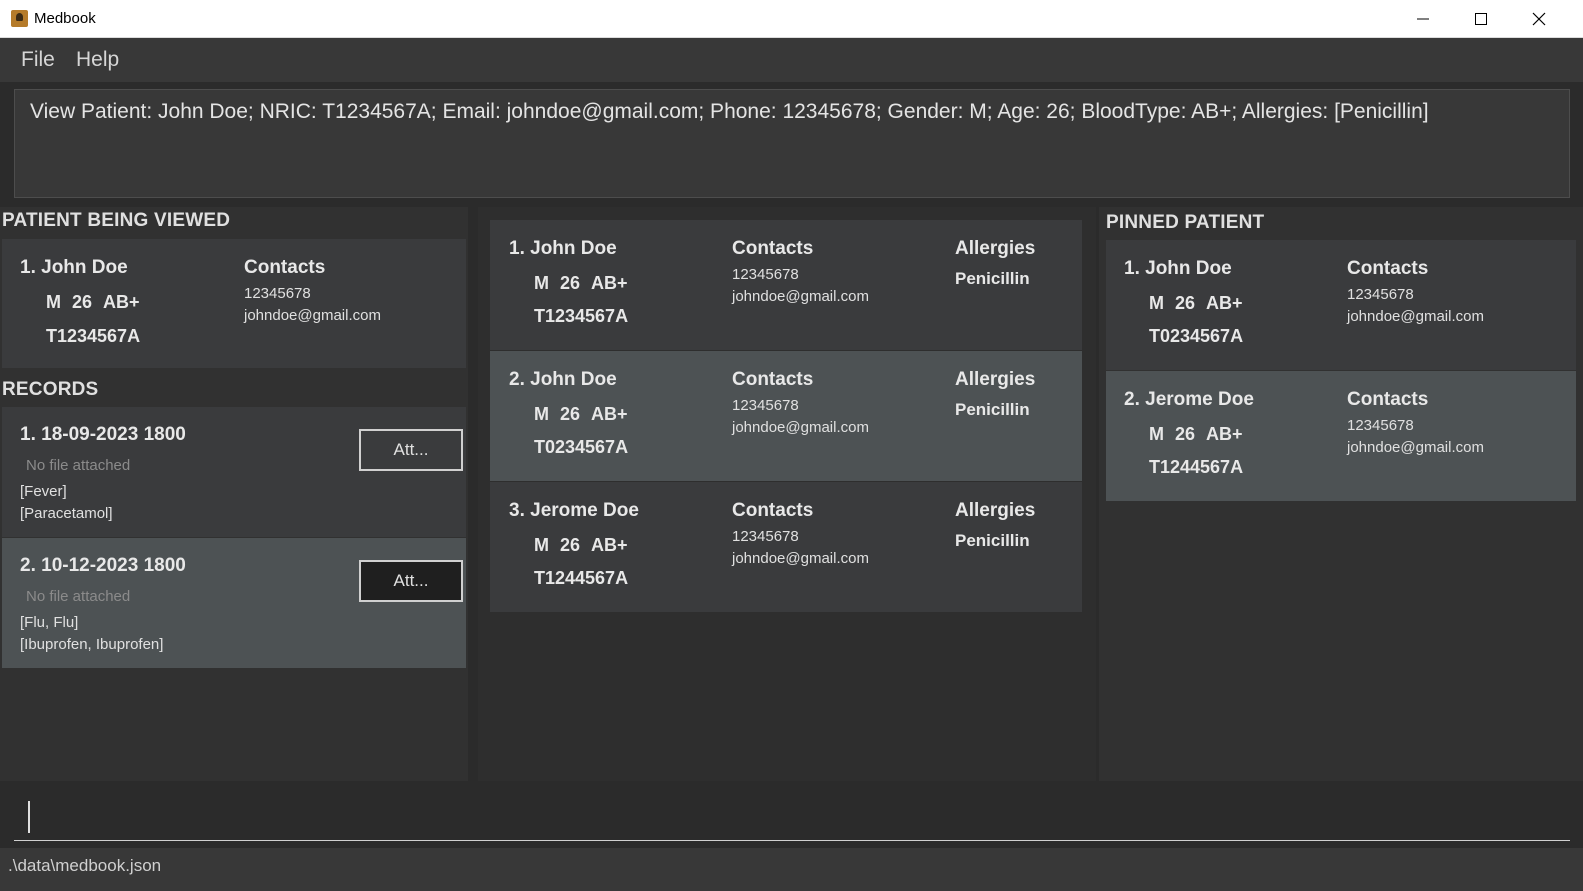  Describe the element at coordinates (50, 389) in the screenshot. I see `records-section-title: RECORDS` at that location.